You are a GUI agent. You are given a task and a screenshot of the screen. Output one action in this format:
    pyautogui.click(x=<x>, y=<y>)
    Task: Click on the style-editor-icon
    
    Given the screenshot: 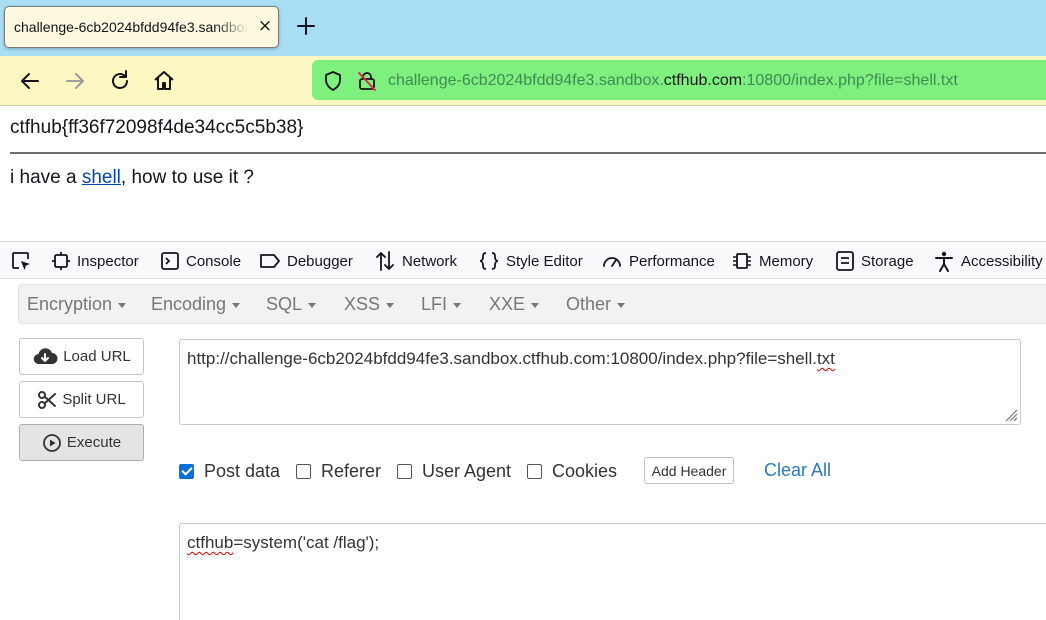 What is the action you would take?
    pyautogui.click(x=489, y=261)
    